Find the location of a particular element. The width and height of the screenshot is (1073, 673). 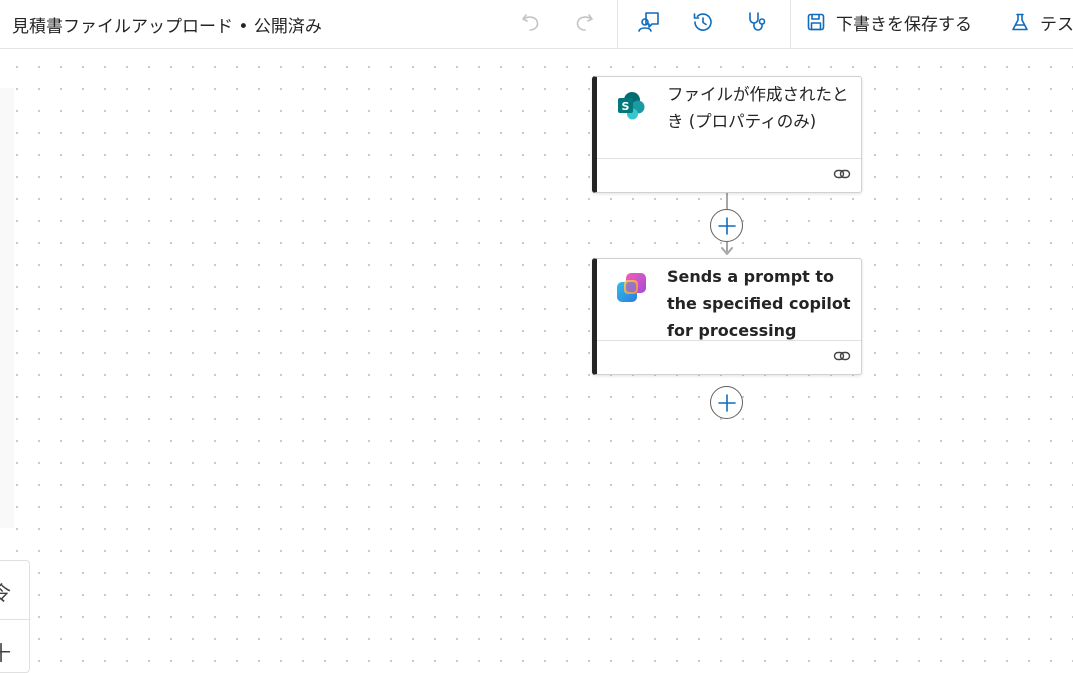

zoom-in-button: 十 is located at coordinates (5, 651).